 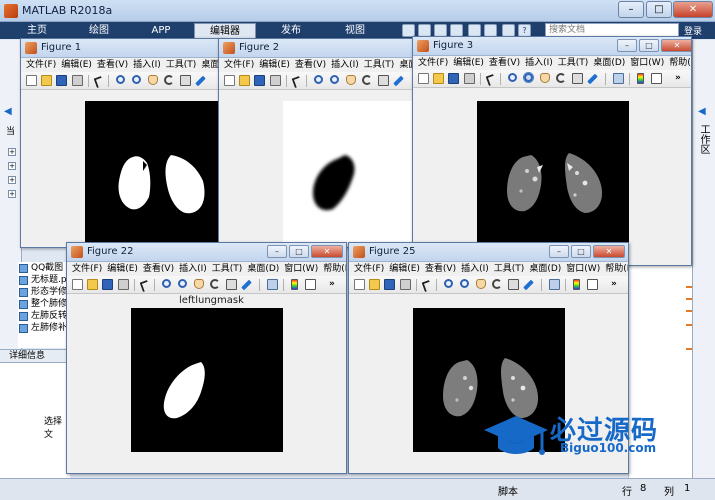 I want to click on file-item: 无标题.p, so click(x=44, y=280).